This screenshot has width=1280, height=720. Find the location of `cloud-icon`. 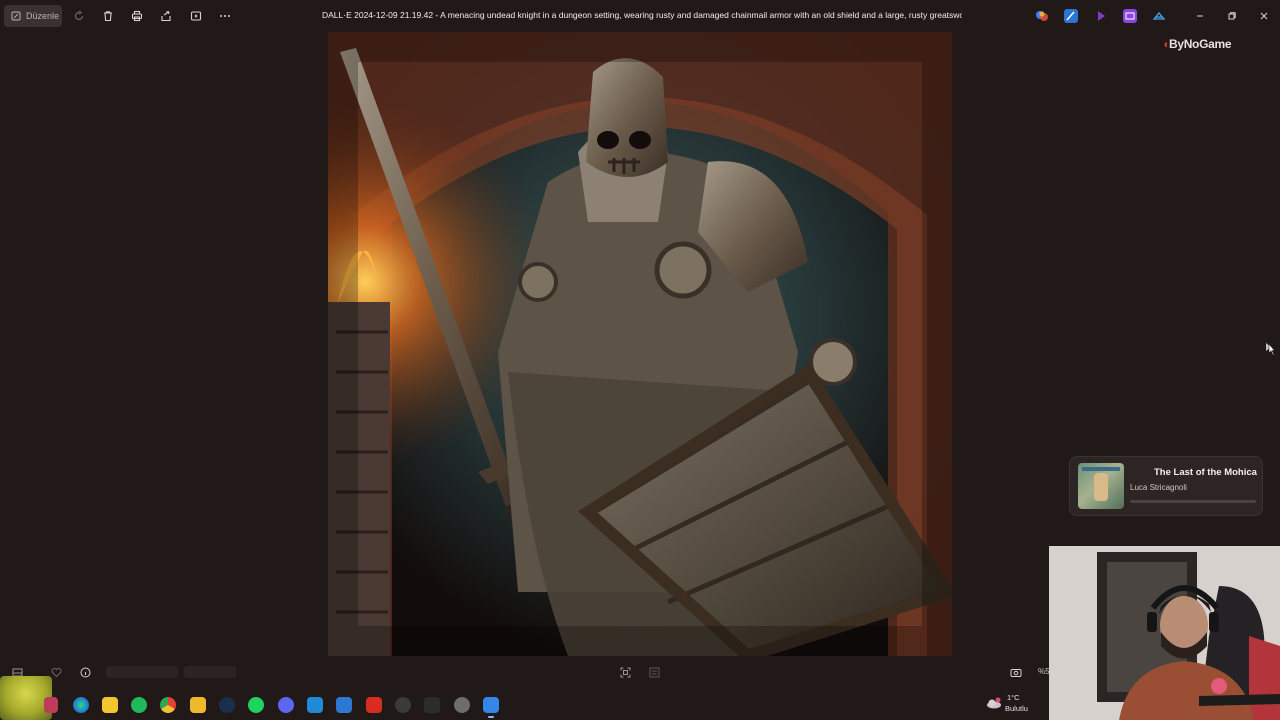

cloud-icon is located at coordinates (994, 703).